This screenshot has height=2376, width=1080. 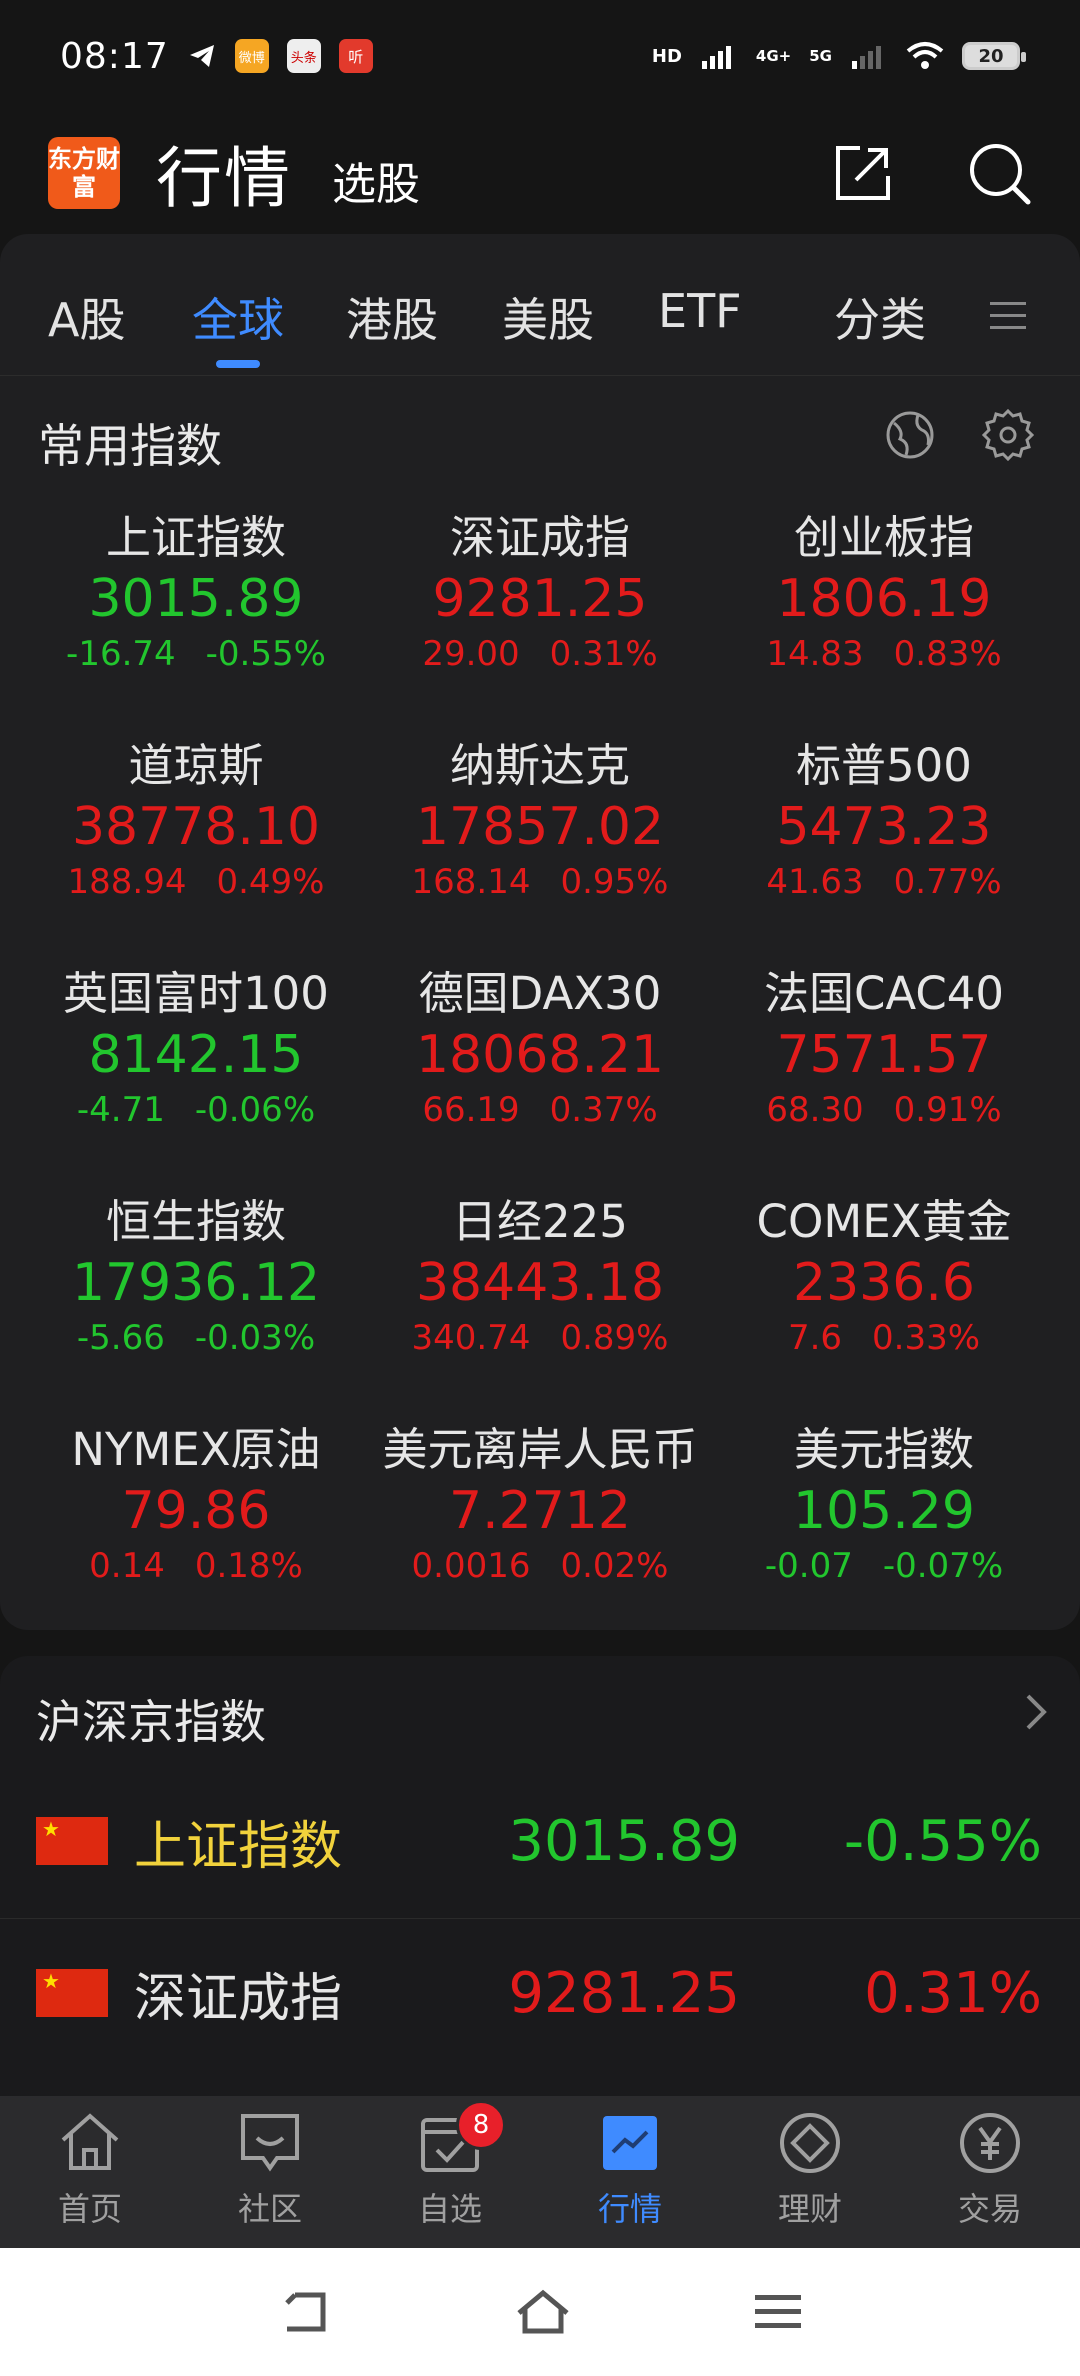 I want to click on index-change: 7.6, so click(x=815, y=1338).